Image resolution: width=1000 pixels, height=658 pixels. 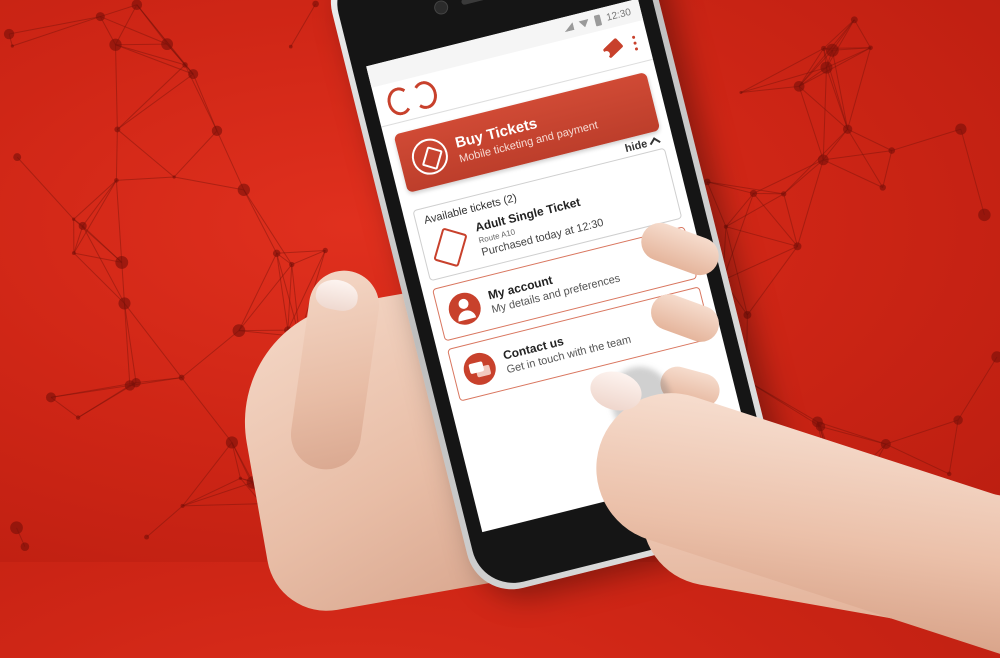 What do you see at coordinates (450, 247) in the screenshot?
I see `ticket-outline-icon` at bounding box center [450, 247].